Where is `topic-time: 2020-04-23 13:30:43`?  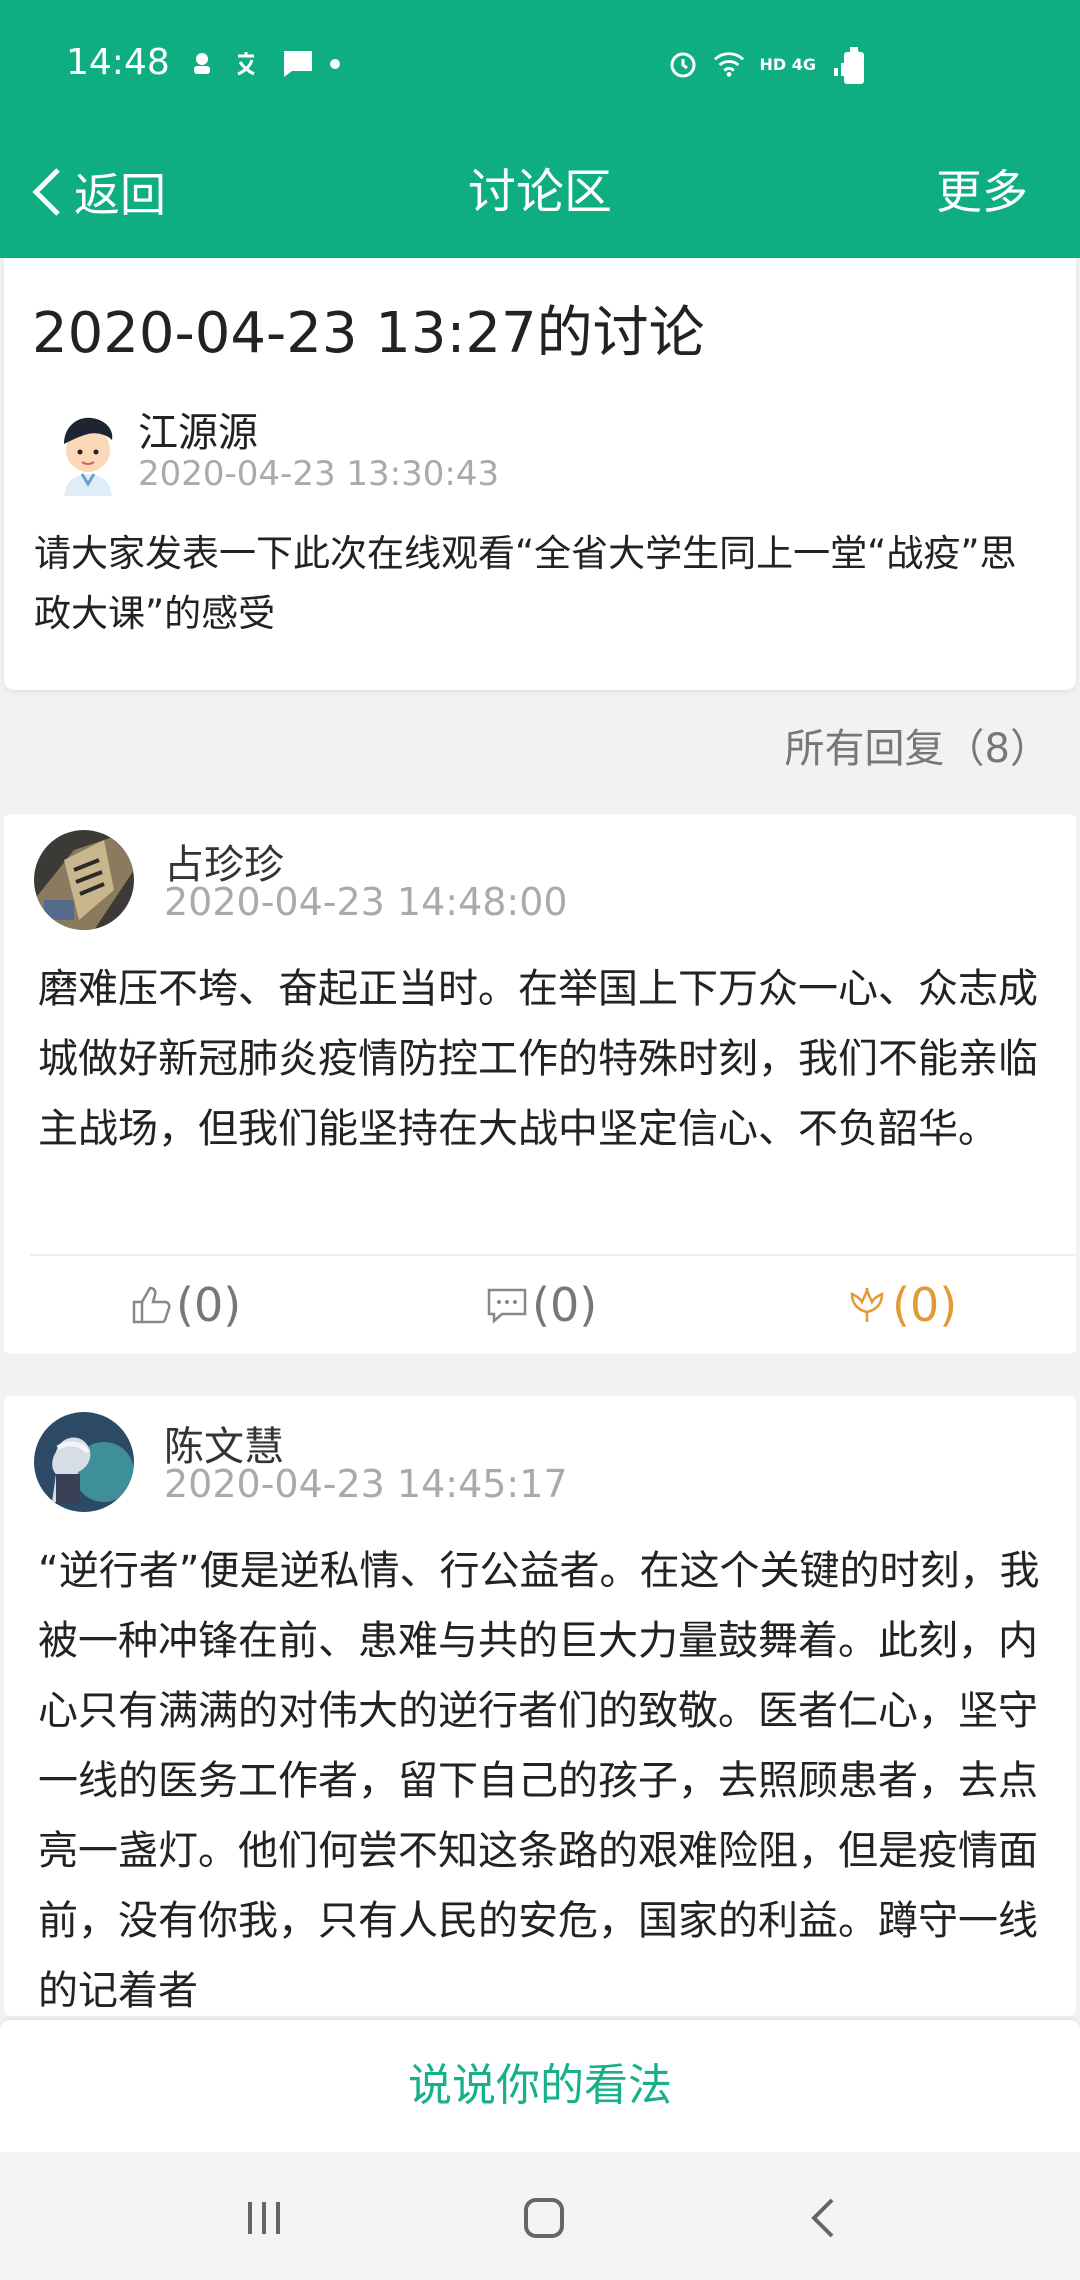 topic-time: 2020-04-23 13:30:43 is located at coordinates (319, 474).